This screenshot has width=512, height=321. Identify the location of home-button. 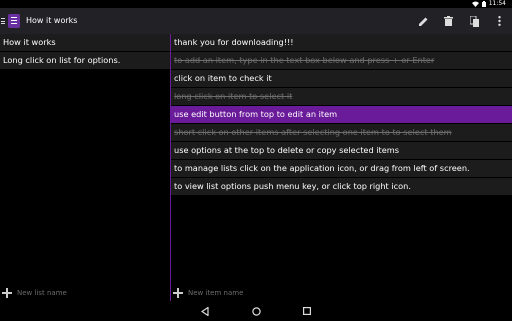
(256, 311).